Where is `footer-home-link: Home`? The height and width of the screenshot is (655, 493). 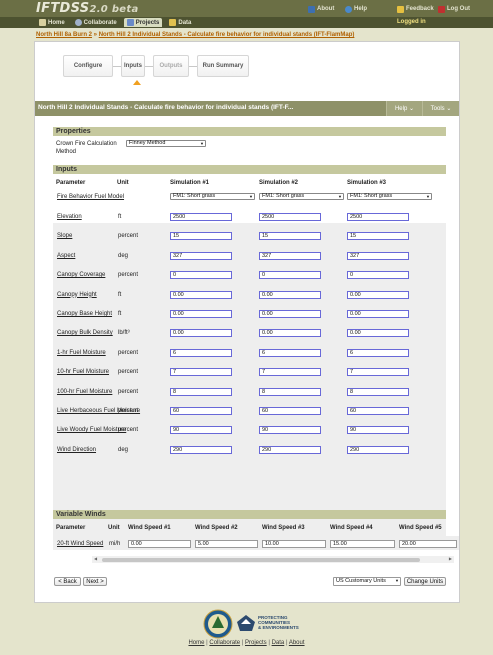 footer-home-link: Home is located at coordinates (196, 643).